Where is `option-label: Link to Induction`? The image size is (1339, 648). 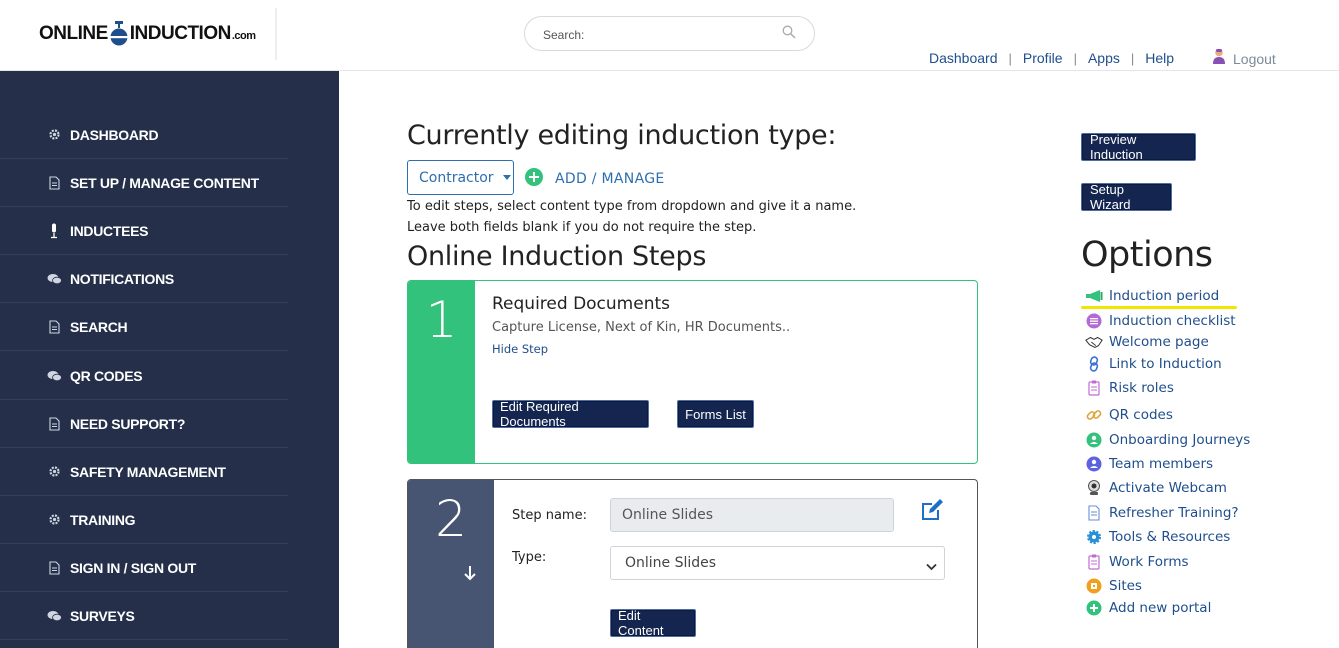 option-label: Link to Induction is located at coordinates (1165, 364).